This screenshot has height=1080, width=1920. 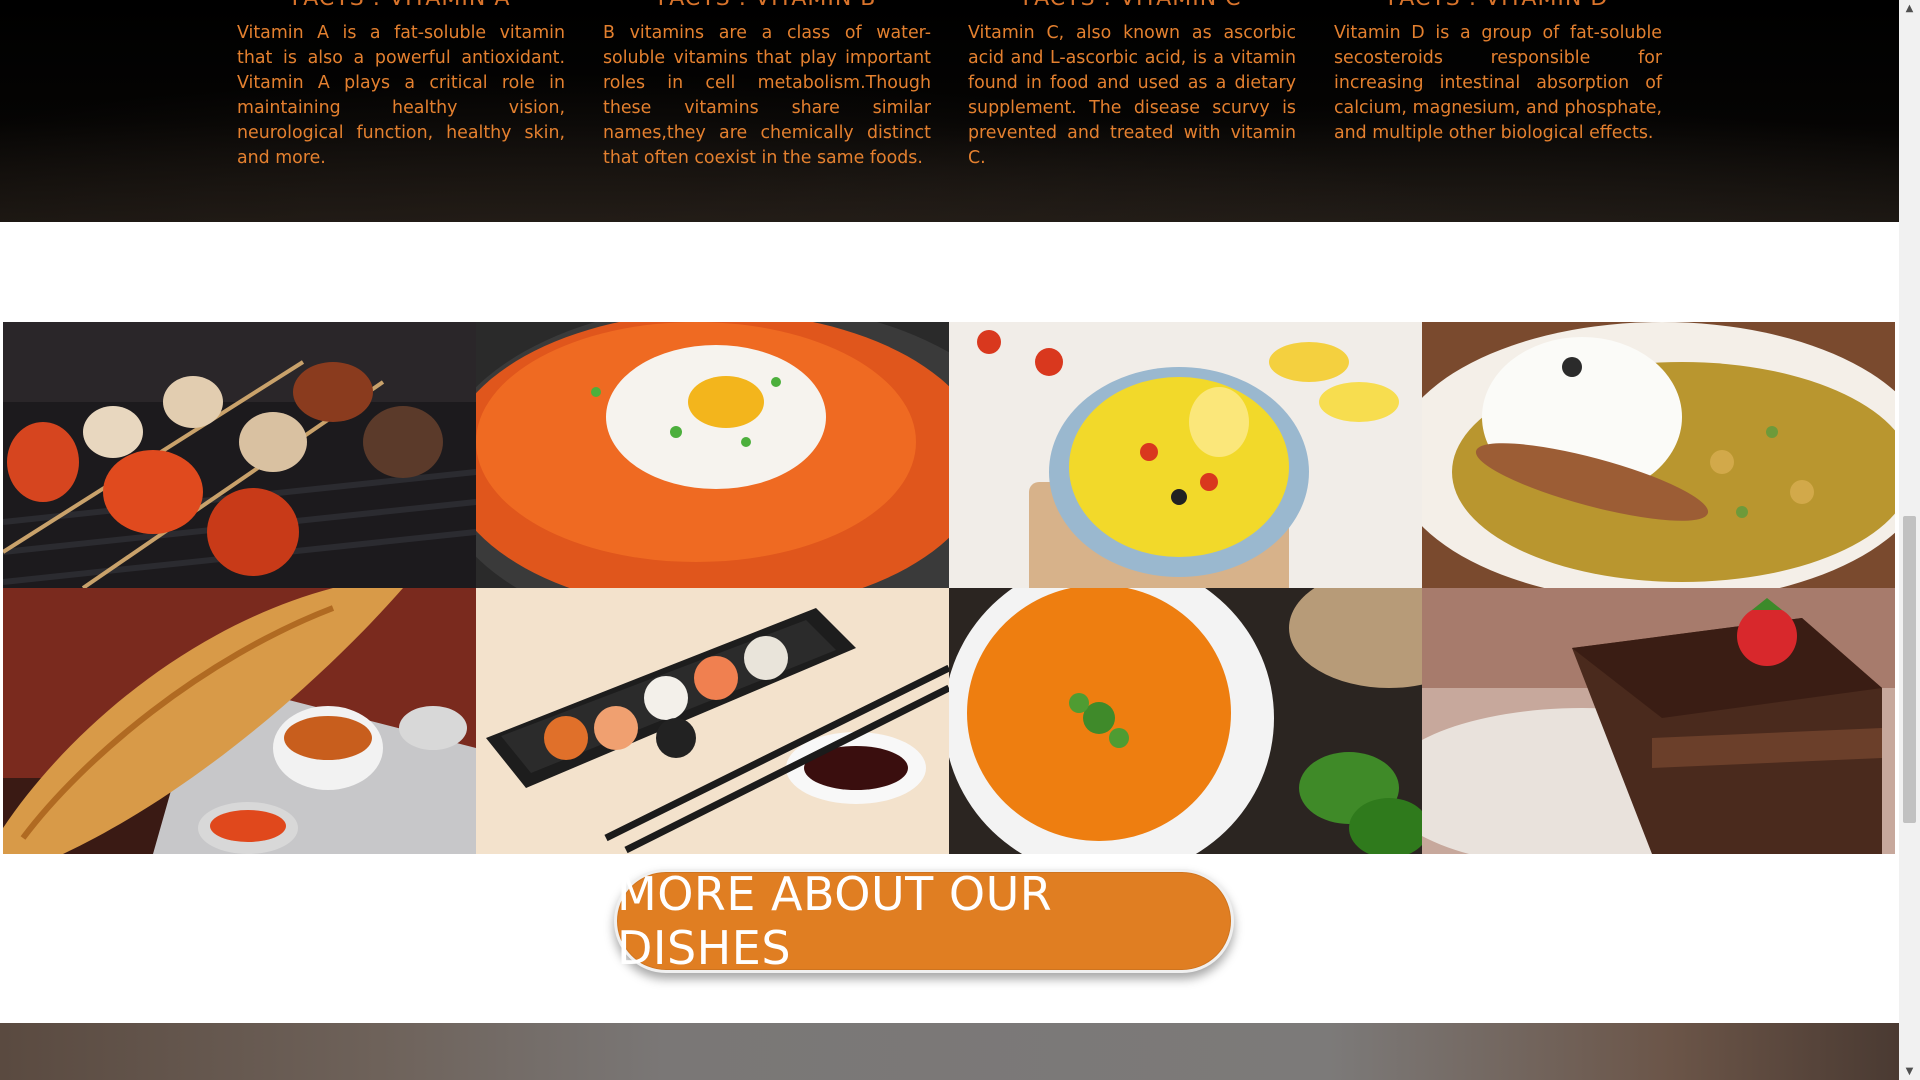 I want to click on dish-photo-curry-rice, so click(x=1658, y=455).